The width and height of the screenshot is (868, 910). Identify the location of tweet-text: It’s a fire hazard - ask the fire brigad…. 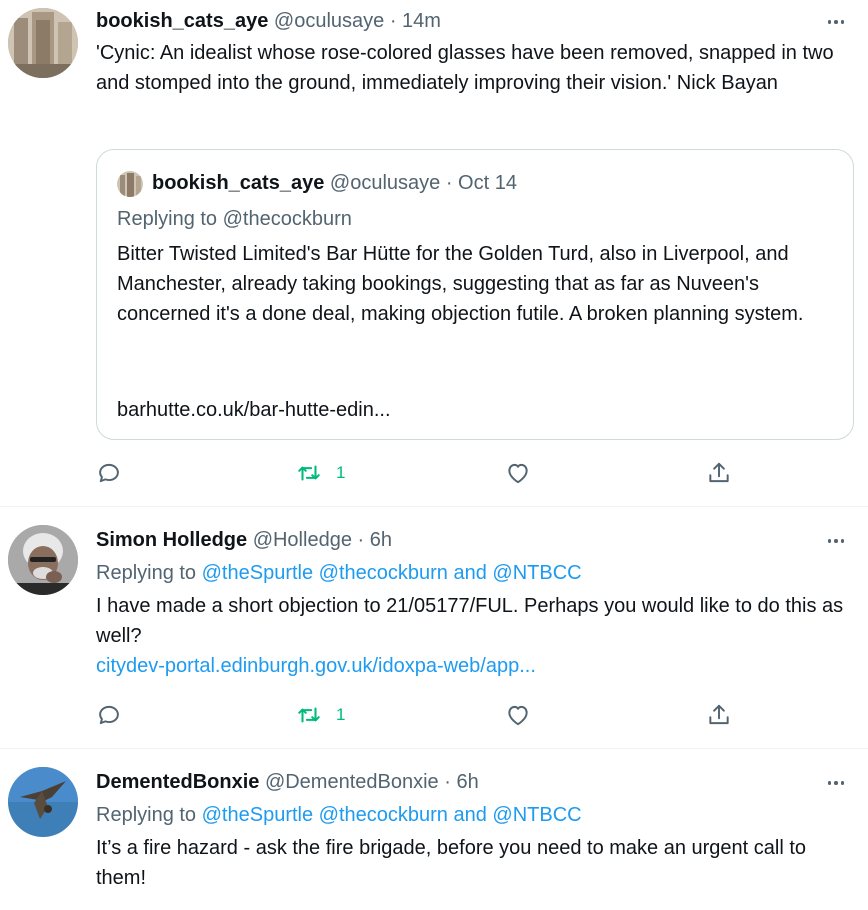
(451, 863).